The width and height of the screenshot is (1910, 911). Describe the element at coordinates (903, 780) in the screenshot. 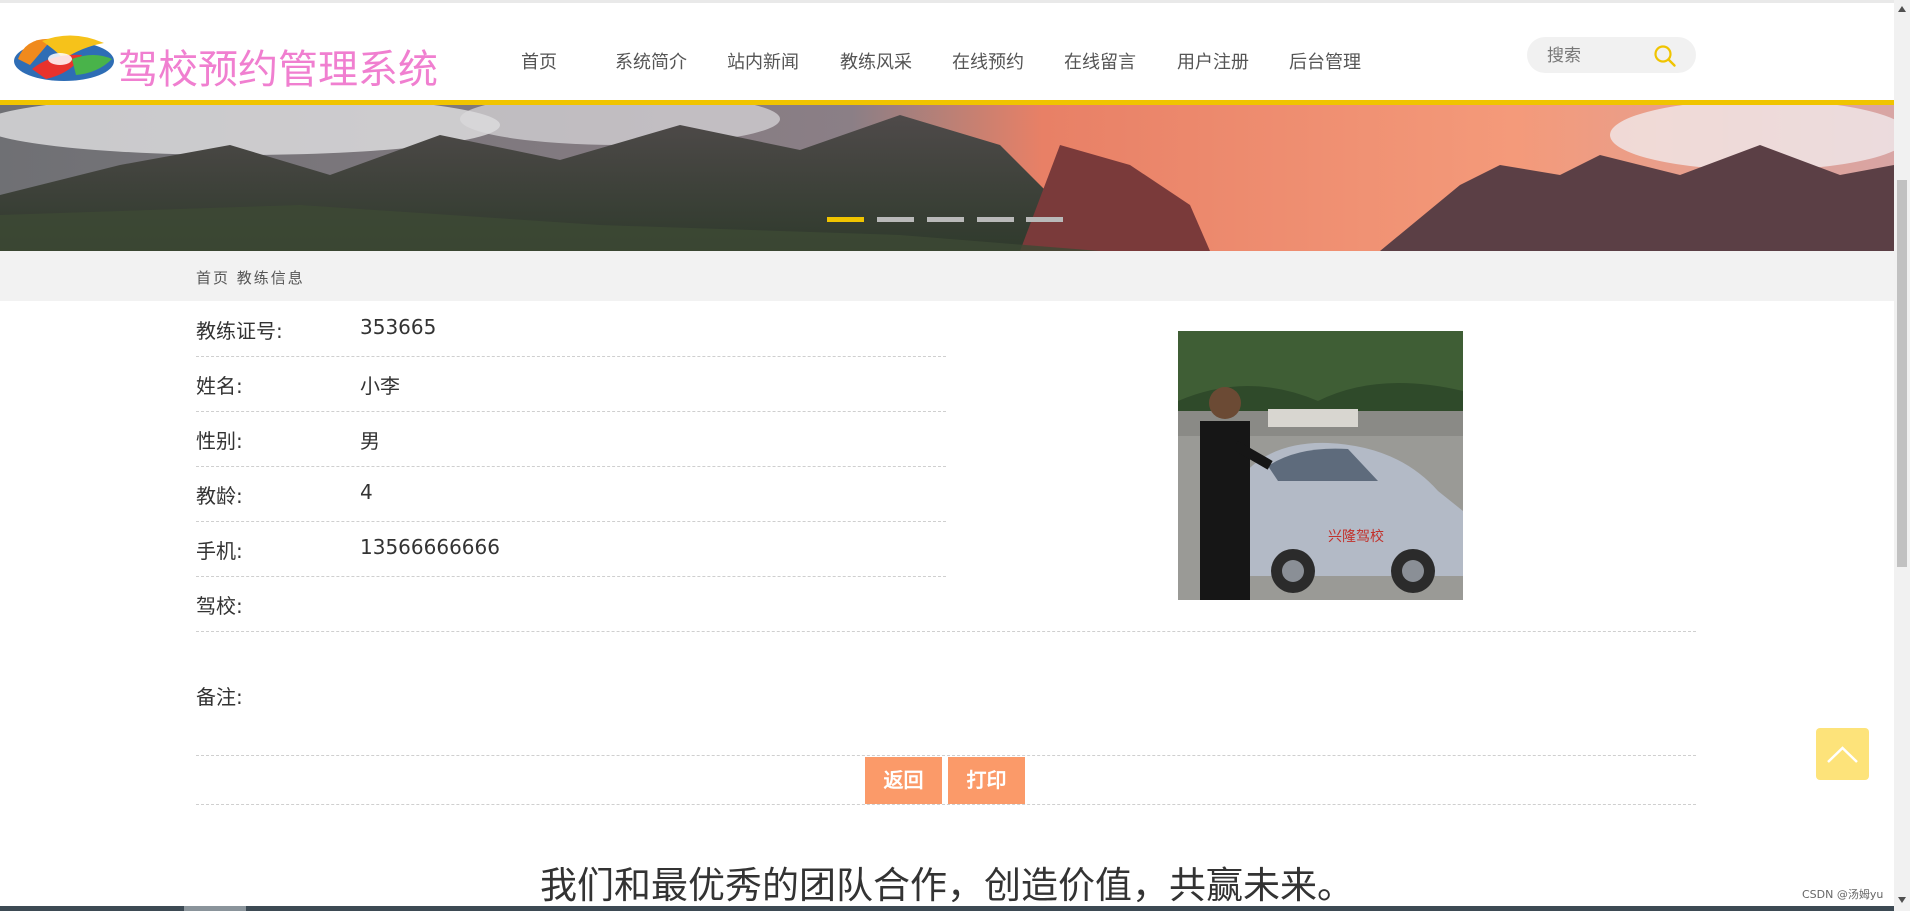

I see `back-button: 返回` at that location.